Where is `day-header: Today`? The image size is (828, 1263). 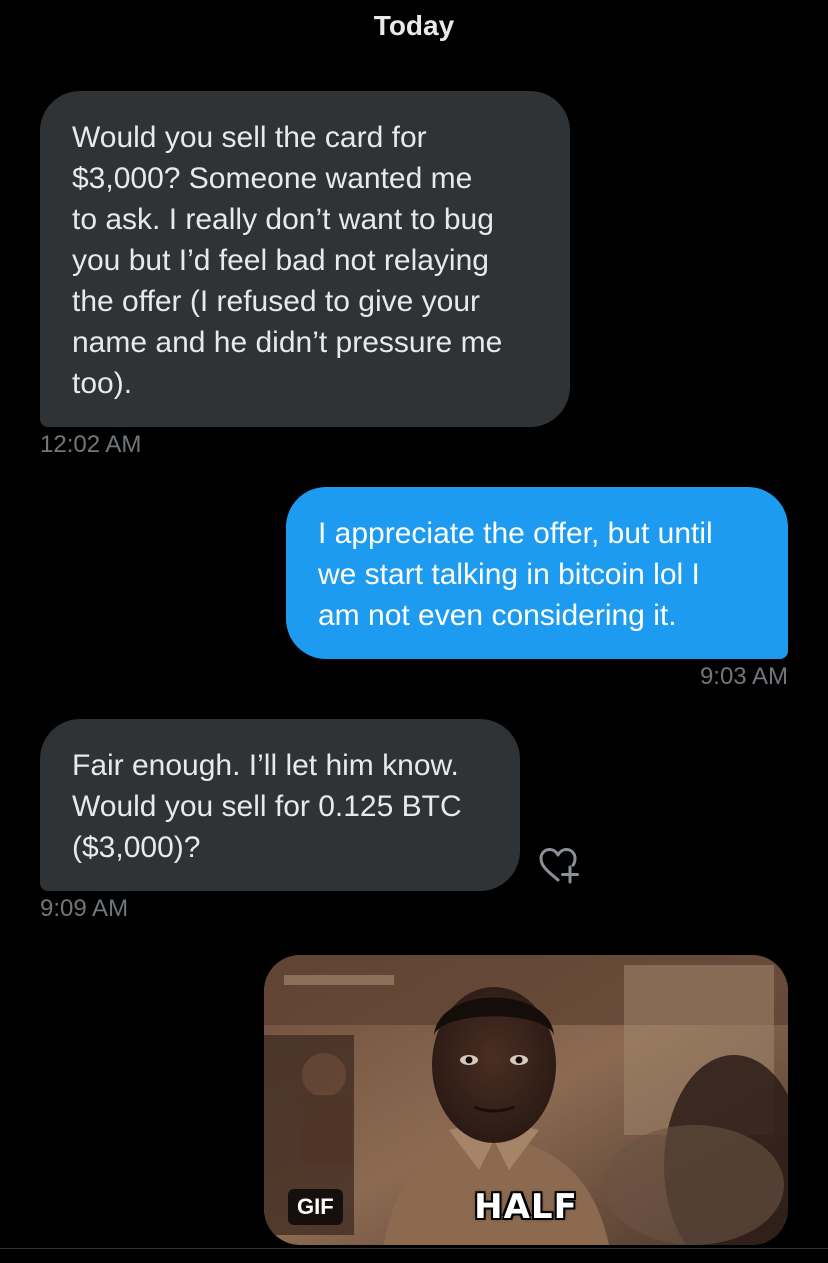
day-header: Today is located at coordinates (414, 25).